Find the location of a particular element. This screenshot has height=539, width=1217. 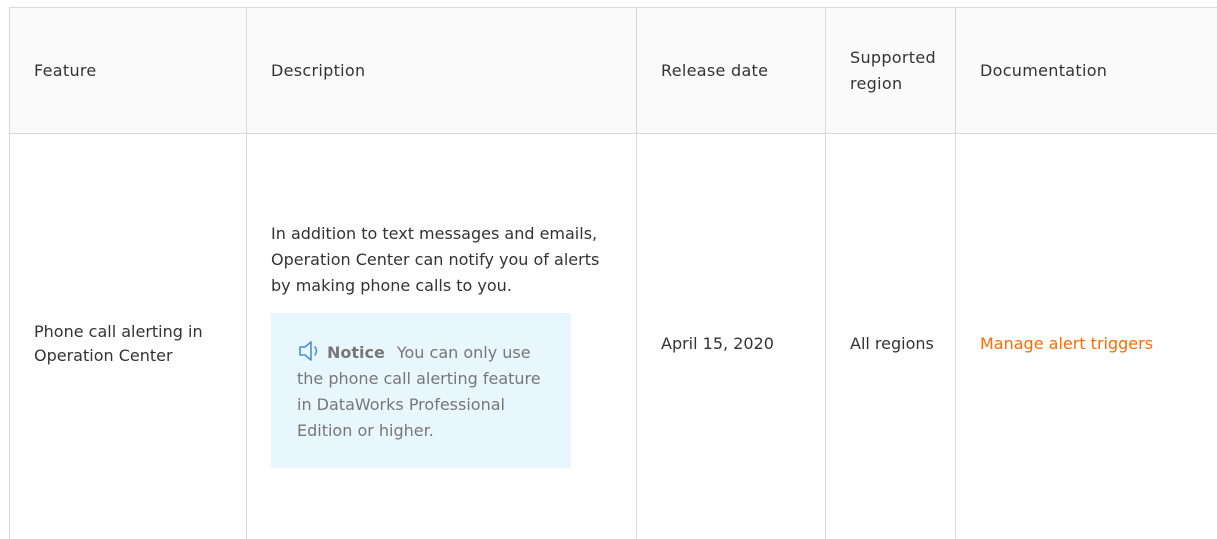

header-supported-region: Supported region is located at coordinates (890, 70).